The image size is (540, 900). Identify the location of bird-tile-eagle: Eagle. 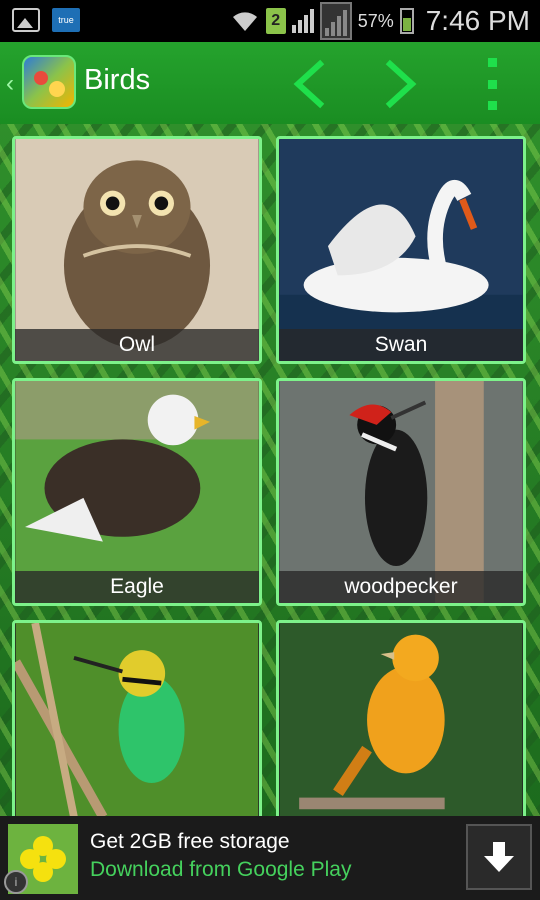
(137, 492).